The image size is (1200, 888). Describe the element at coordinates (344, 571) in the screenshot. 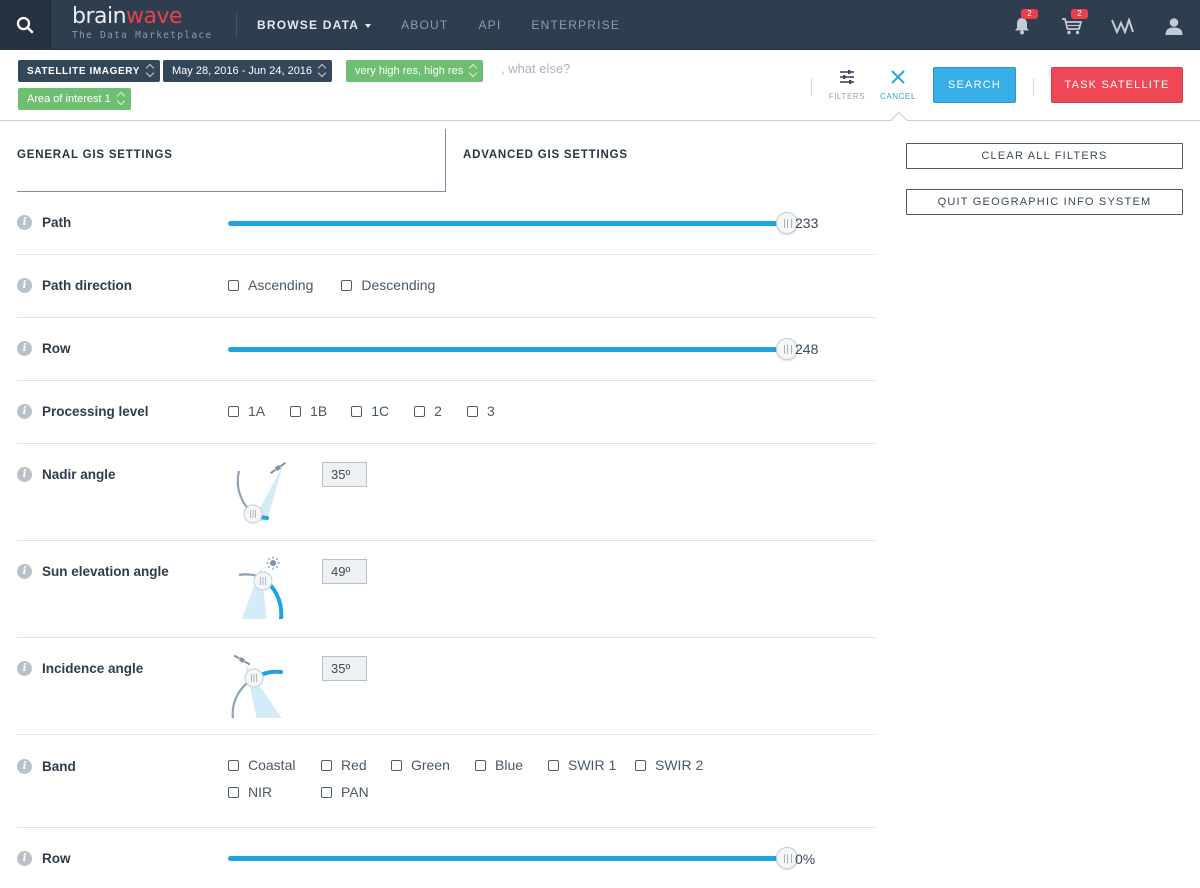

I see `sun-elevation-input: 49º` at that location.